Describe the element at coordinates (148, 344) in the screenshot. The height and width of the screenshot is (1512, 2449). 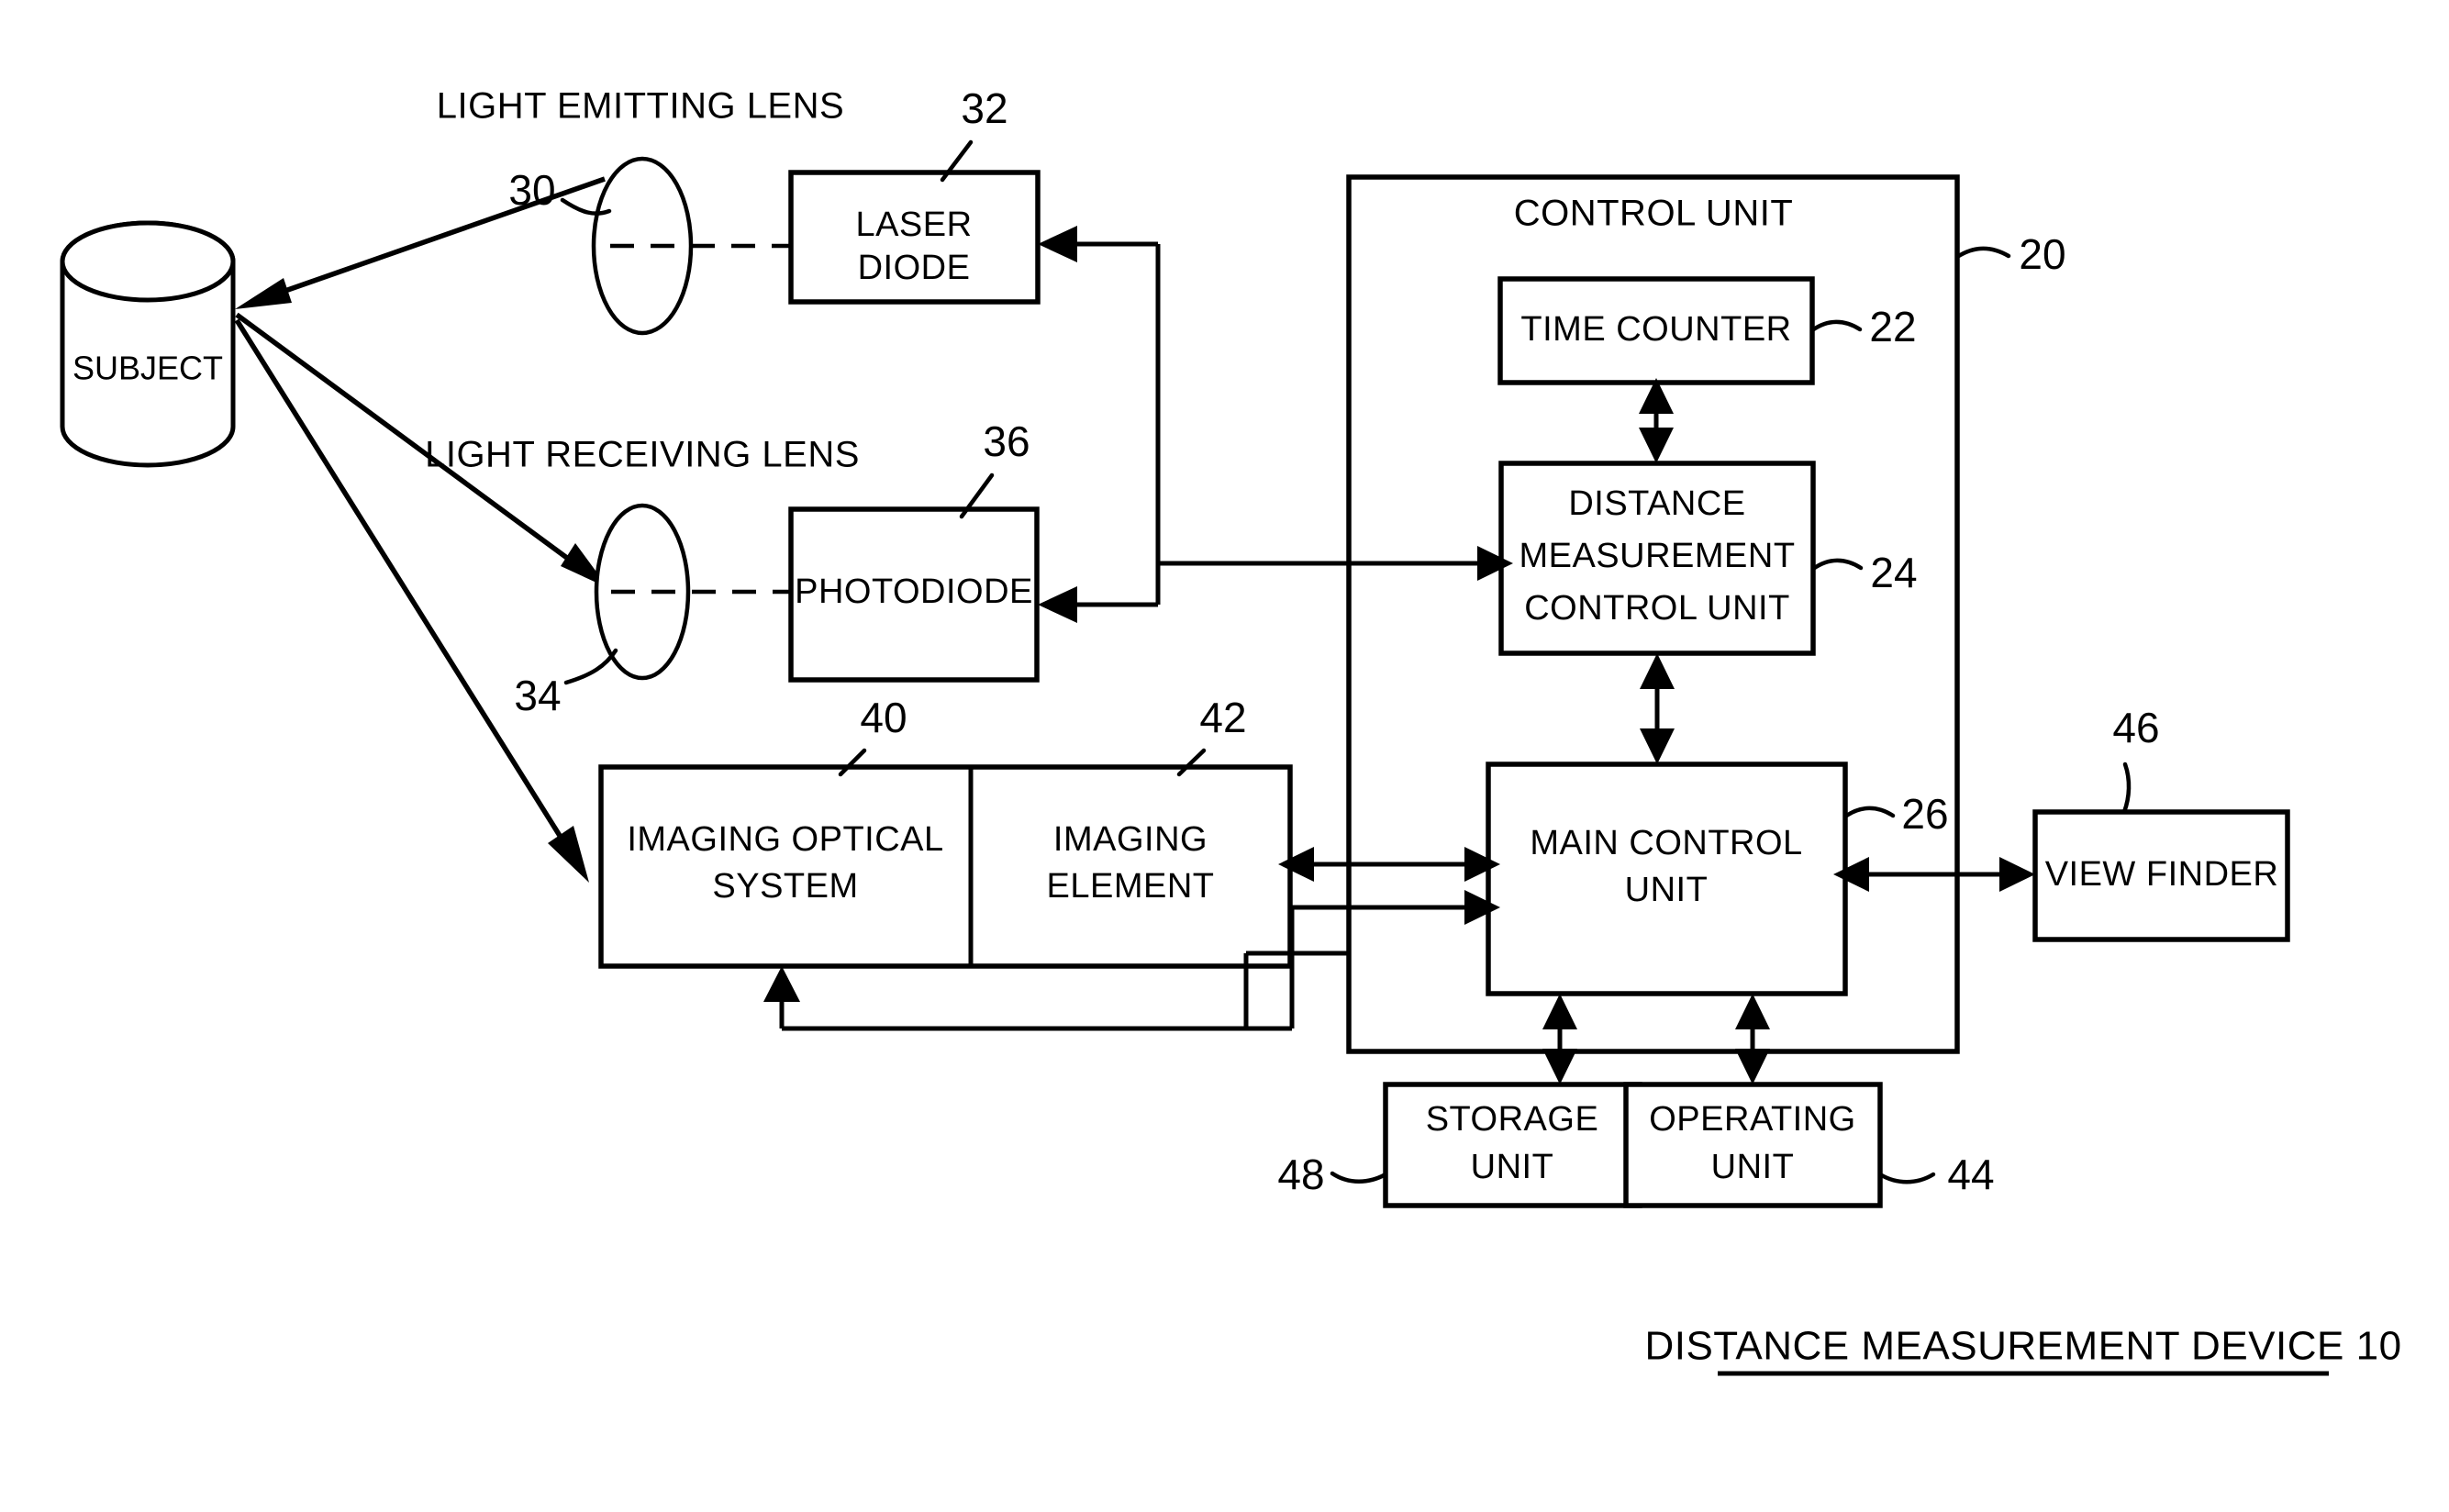
I see `subject-node: SUBJECT` at that location.